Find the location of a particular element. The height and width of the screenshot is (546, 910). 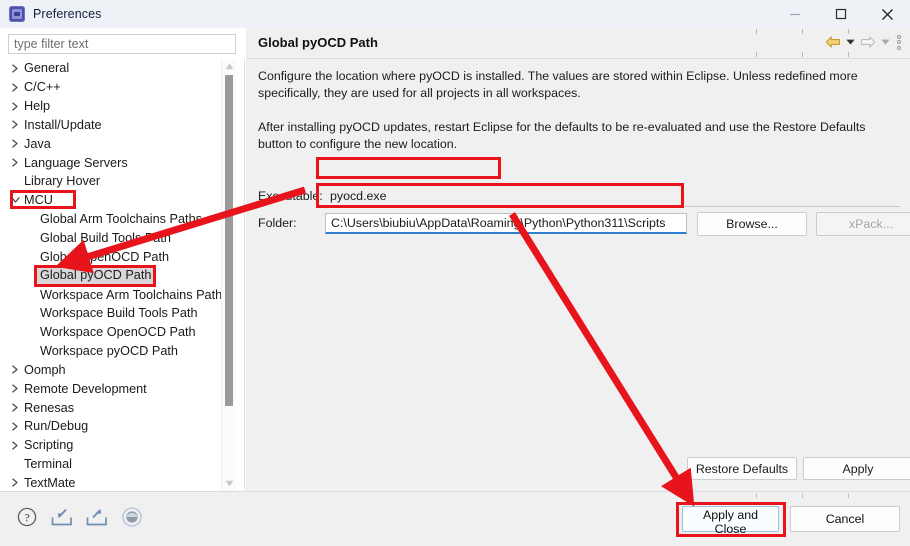

sidebar-item-label: Install/Update is located at coordinates (63, 124).